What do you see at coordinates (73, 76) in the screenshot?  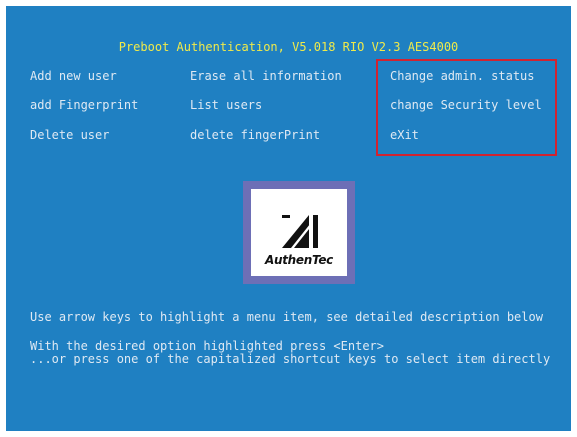 I see `menu-item-add-new-user: Add new user` at bounding box center [73, 76].